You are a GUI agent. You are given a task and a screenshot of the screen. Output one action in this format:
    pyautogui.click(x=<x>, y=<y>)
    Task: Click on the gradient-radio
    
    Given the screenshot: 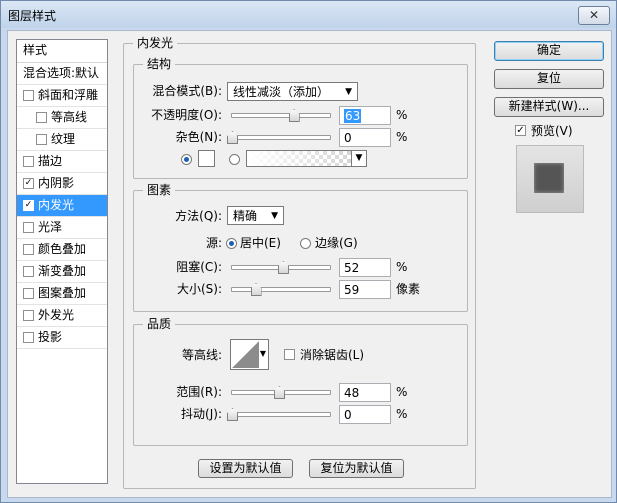 What is the action you would take?
    pyautogui.click(x=234, y=159)
    